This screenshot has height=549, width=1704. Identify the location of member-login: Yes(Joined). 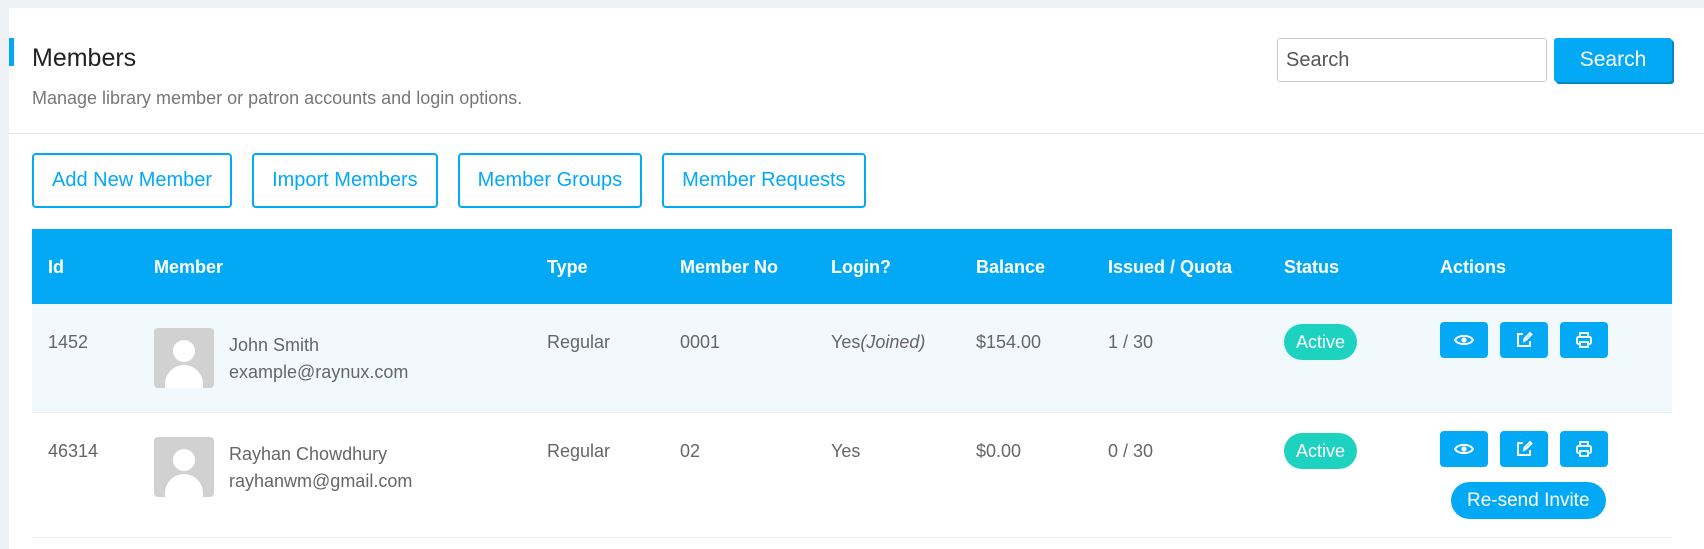
(878, 342).